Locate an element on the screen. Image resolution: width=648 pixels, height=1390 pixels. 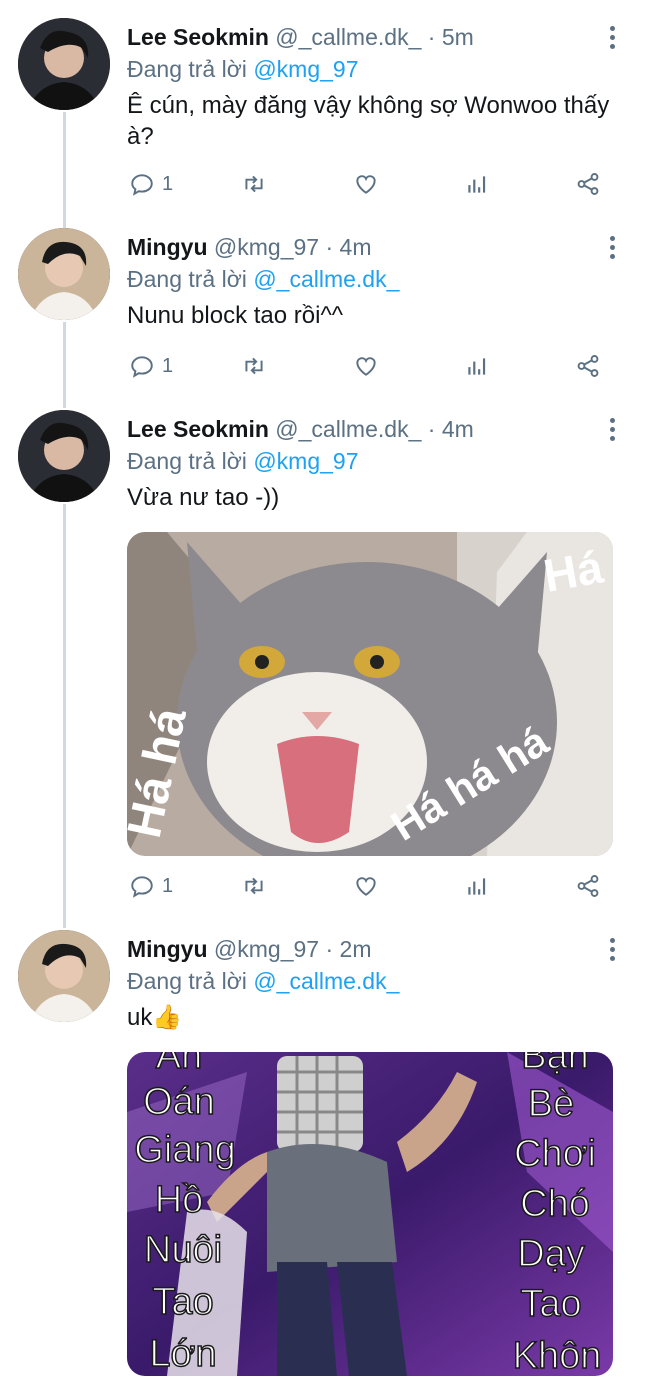
meme-left-word: Ăn is located at coordinates (179, 1064).